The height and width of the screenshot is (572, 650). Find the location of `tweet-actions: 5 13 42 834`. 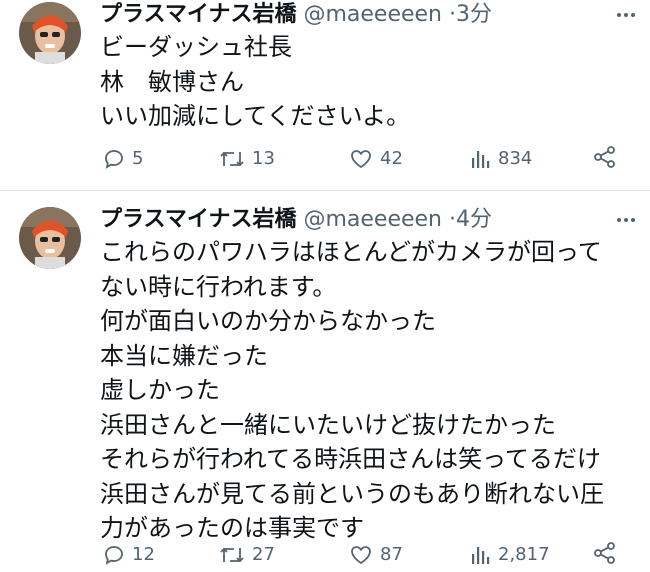

tweet-actions: 5 13 42 834 is located at coordinates (362, 159).